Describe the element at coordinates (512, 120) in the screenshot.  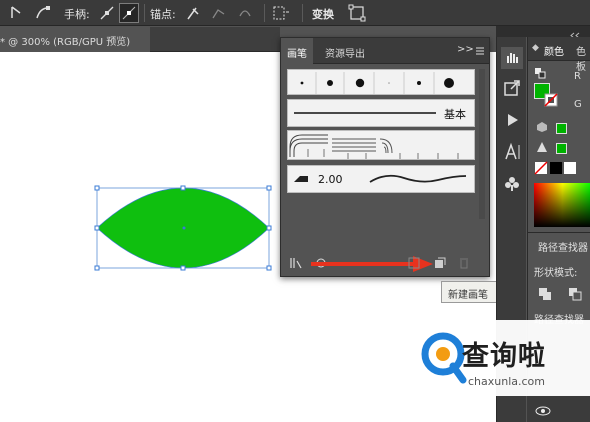
I see `play-action-icon` at that location.